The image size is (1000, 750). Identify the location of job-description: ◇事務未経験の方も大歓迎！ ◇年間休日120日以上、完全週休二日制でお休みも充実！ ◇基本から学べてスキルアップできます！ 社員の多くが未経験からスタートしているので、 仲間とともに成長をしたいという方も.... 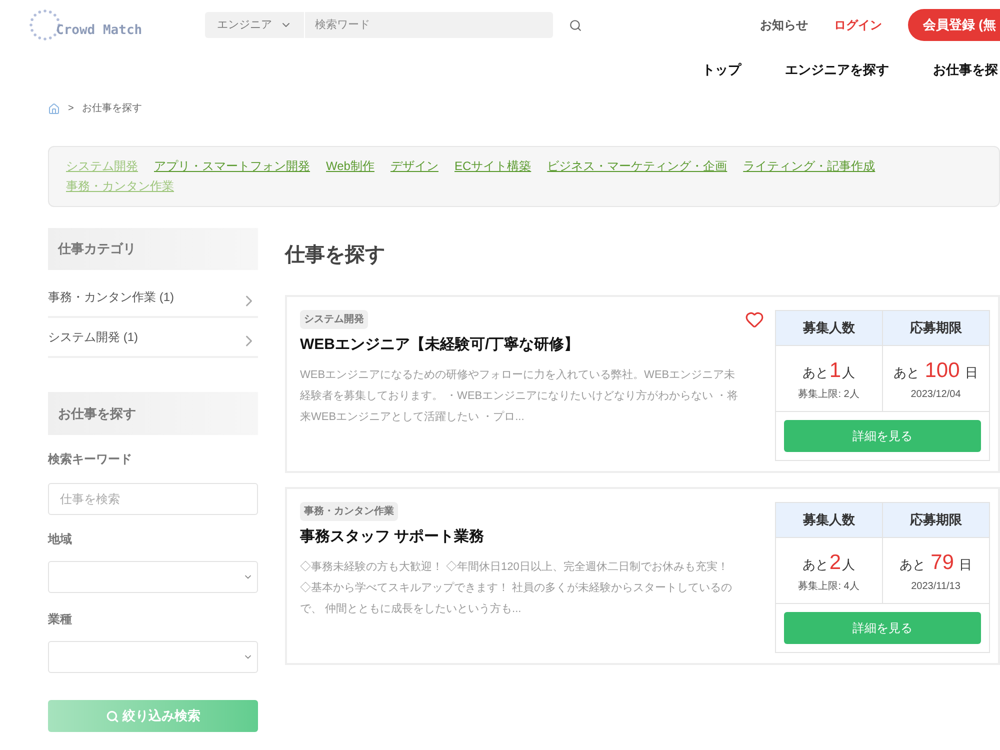
(517, 588).